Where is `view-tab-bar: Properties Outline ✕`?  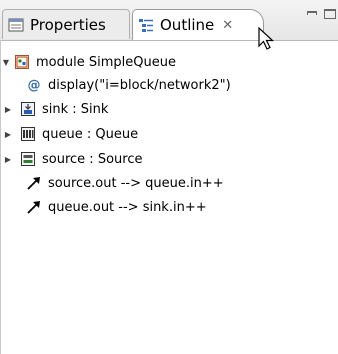
view-tab-bar: Properties Outline ✕ is located at coordinates (169, 20).